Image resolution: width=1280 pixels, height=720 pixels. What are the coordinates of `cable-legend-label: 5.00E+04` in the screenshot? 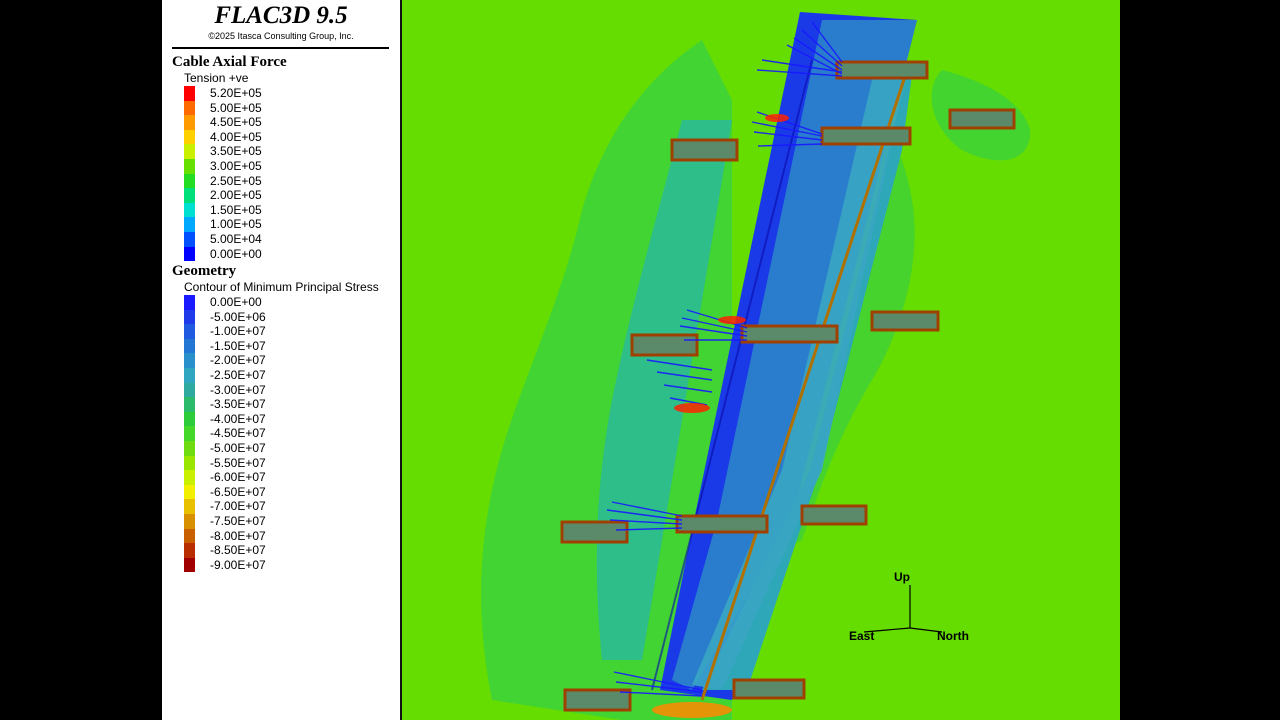 It's located at (236, 238).